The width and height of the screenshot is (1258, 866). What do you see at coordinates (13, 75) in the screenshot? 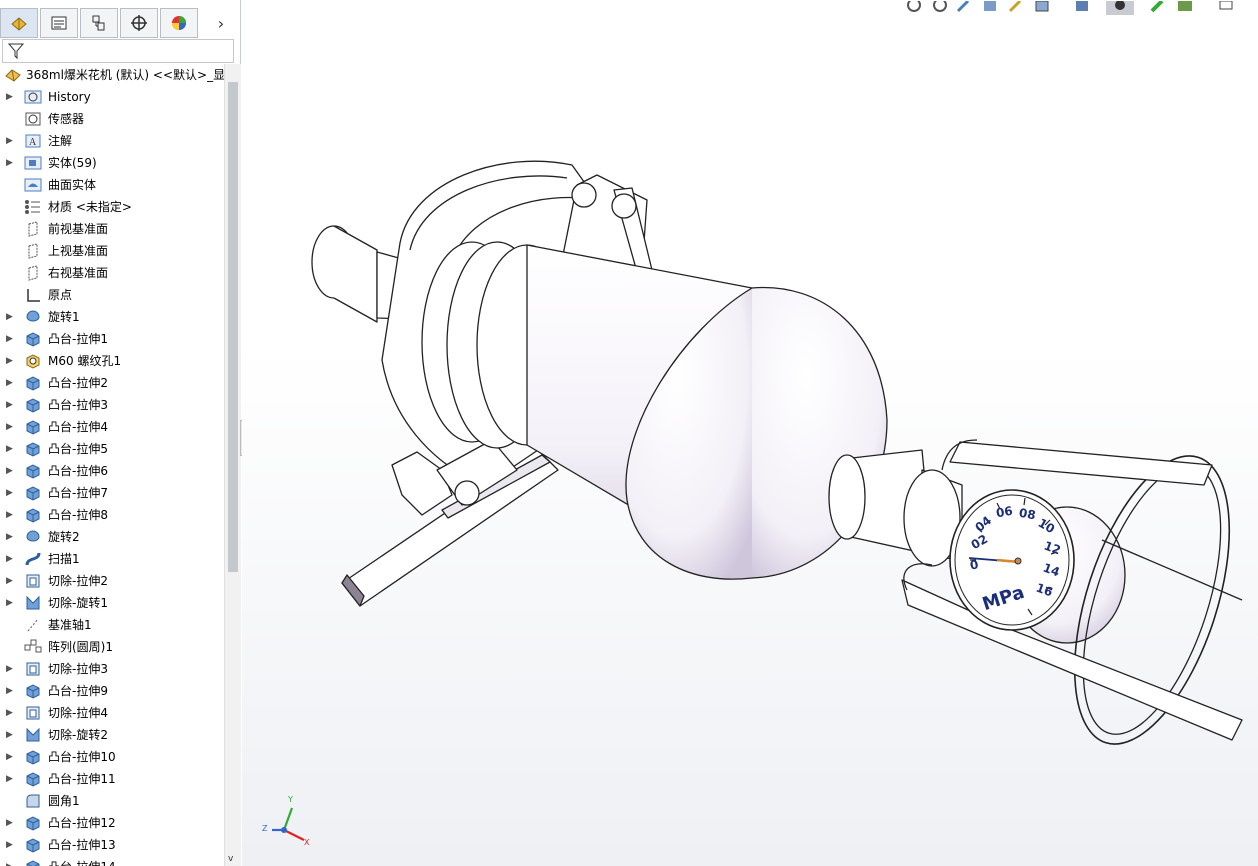
I see `part-icon` at bounding box center [13, 75].